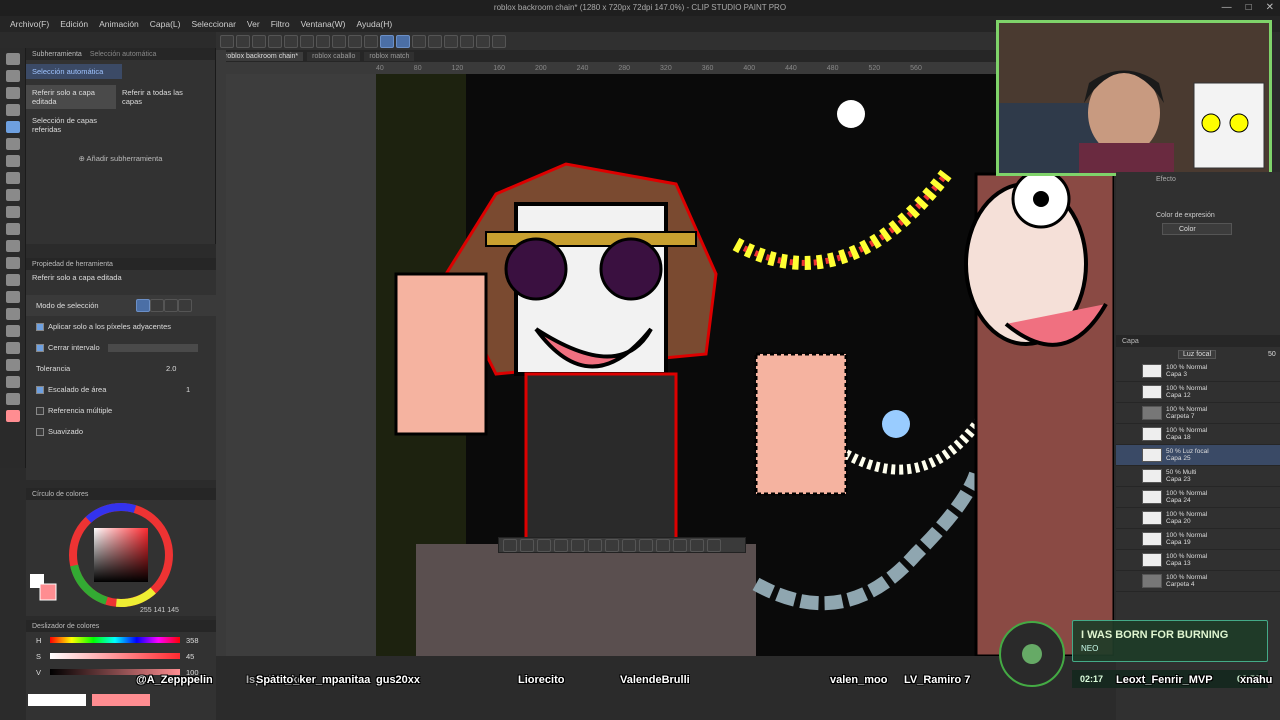 The height and width of the screenshot is (720, 1280). Describe the element at coordinates (1198, 455) in the screenshot. I see `layer-row-selected: 50 % Luz focal Capa 25` at that location.